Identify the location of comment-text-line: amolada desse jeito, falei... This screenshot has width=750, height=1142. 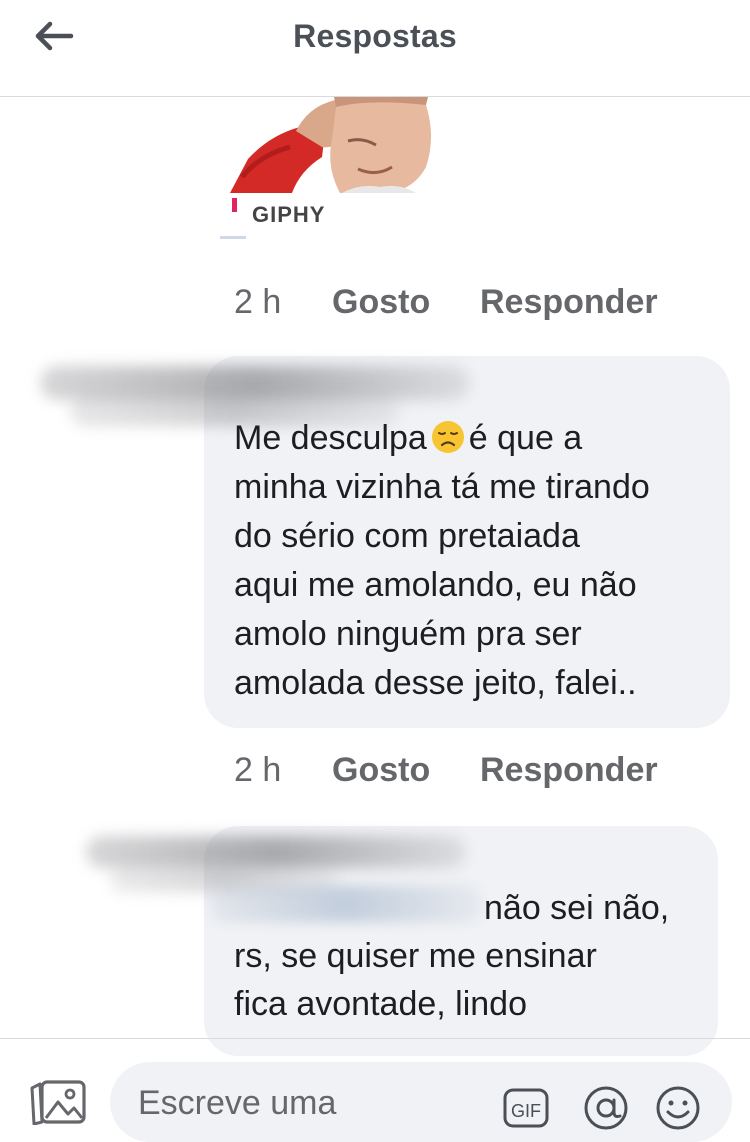
(435, 683).